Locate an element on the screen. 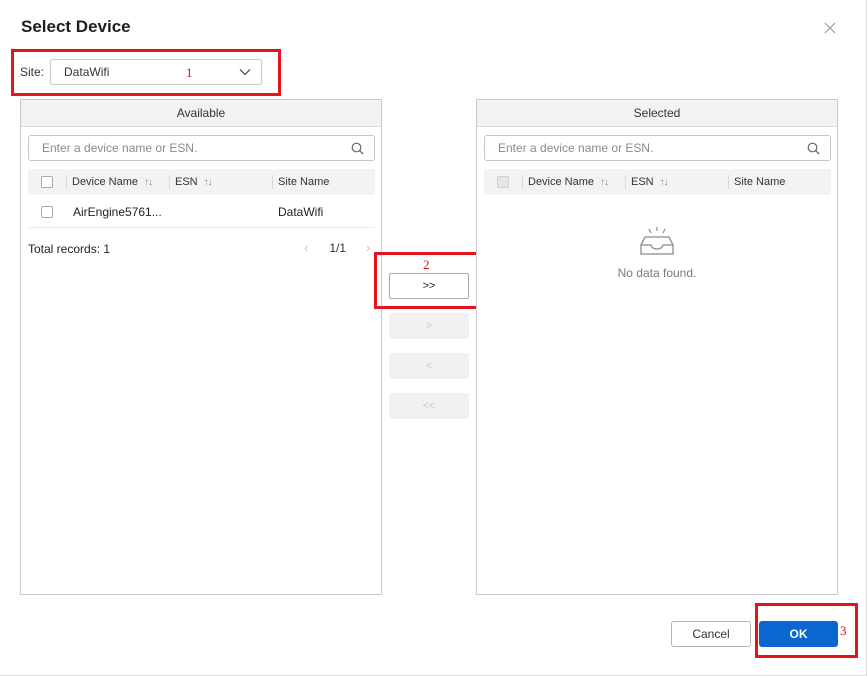 This screenshot has width=867, height=676. site-name-cell: DataWifi is located at coordinates (301, 212).